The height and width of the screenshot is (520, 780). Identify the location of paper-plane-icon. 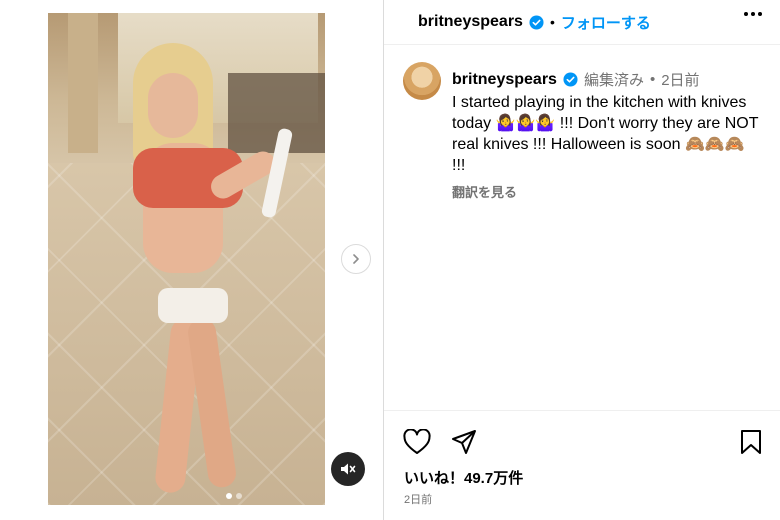
(464, 442).